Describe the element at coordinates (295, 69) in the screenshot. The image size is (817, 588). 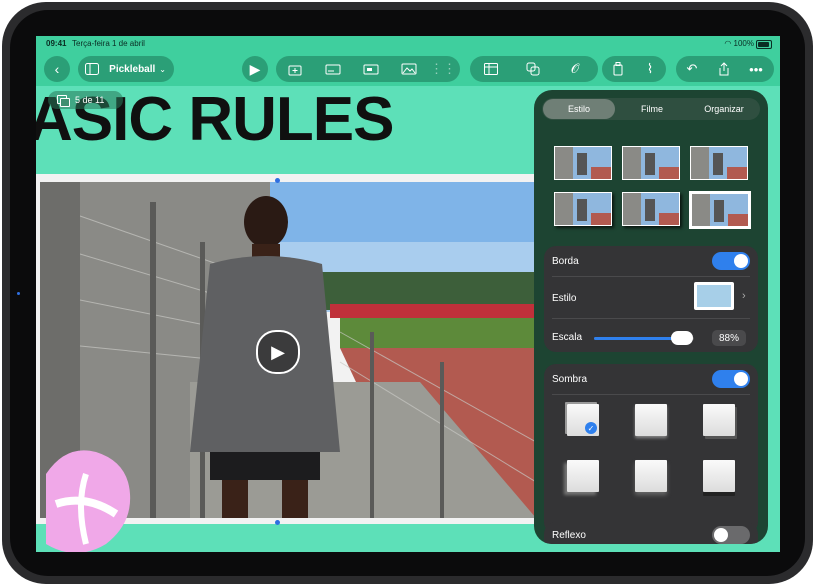
I see `add-slide-icon` at that location.